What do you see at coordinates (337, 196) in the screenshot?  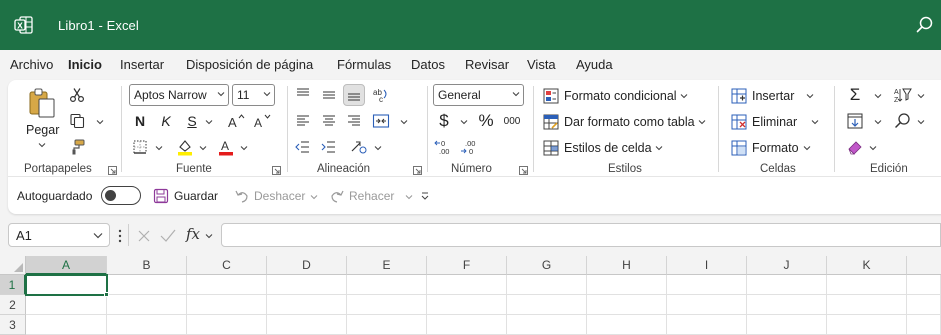 I see `redo-icon` at bounding box center [337, 196].